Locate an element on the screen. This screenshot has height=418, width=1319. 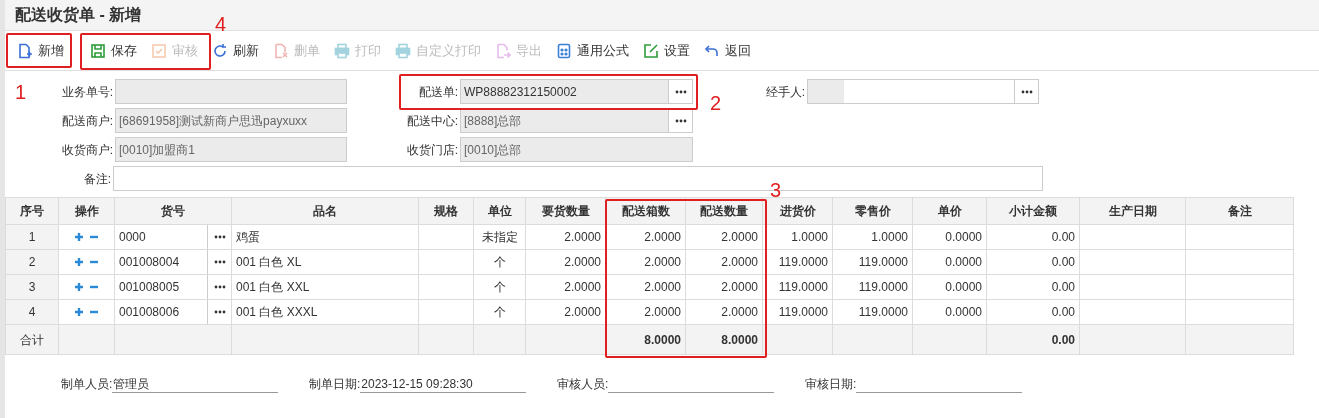
field-label: 配送中心: is located at coordinates (432, 121).